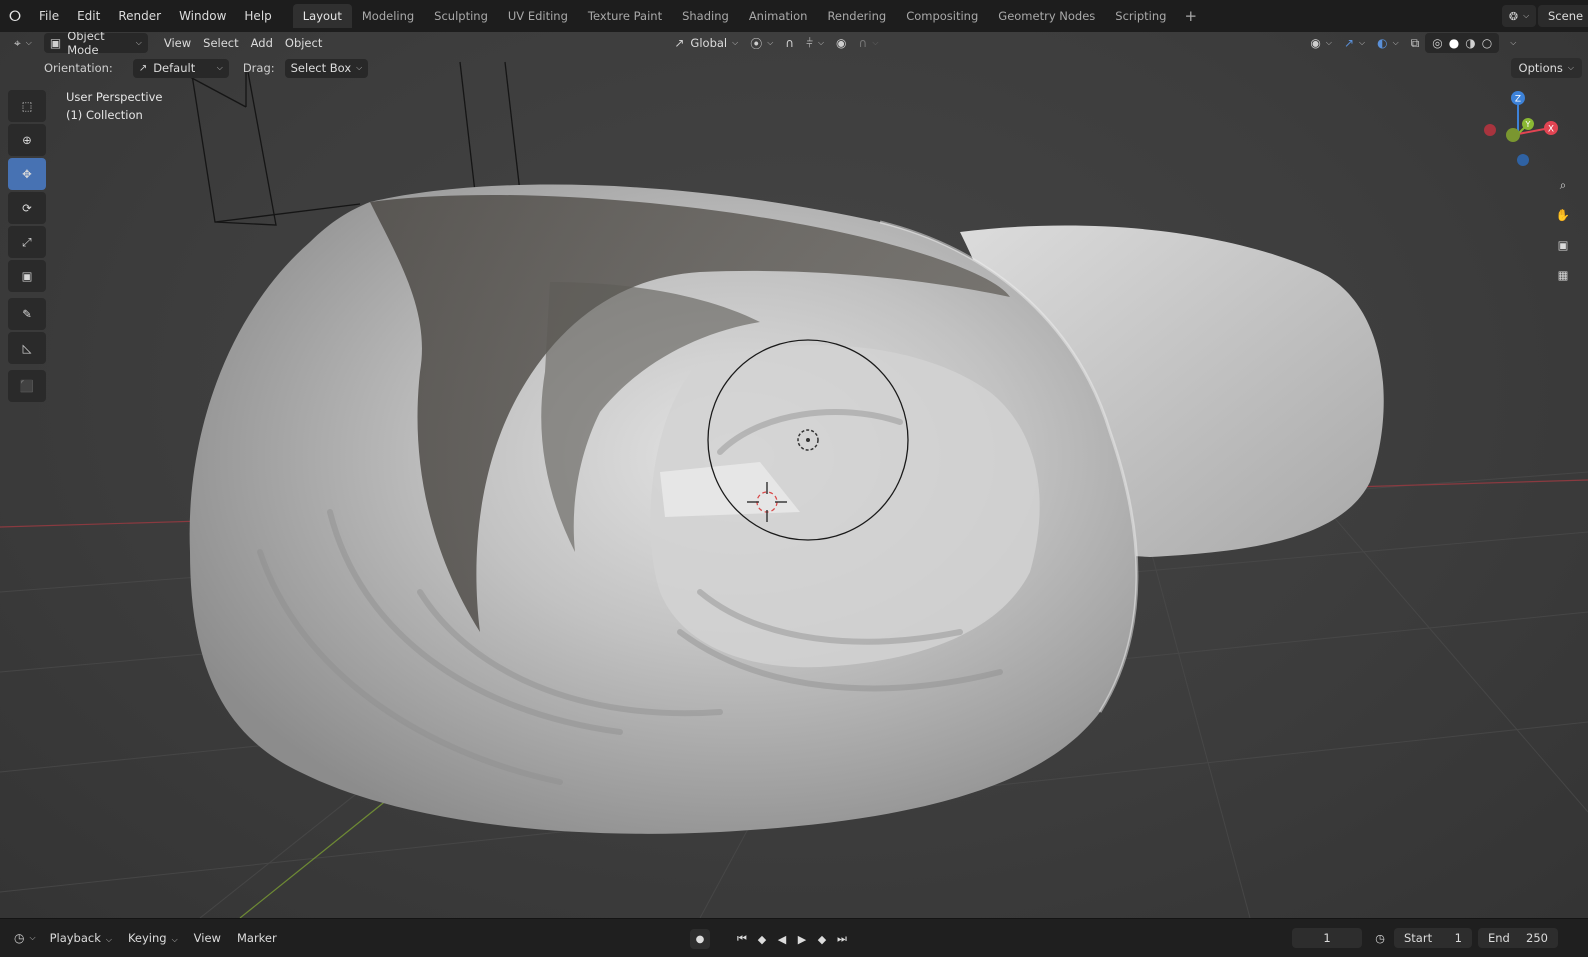 The image size is (1588, 957). What do you see at coordinates (207, 938) in the screenshot?
I see `menu-timeline-view: View` at bounding box center [207, 938].